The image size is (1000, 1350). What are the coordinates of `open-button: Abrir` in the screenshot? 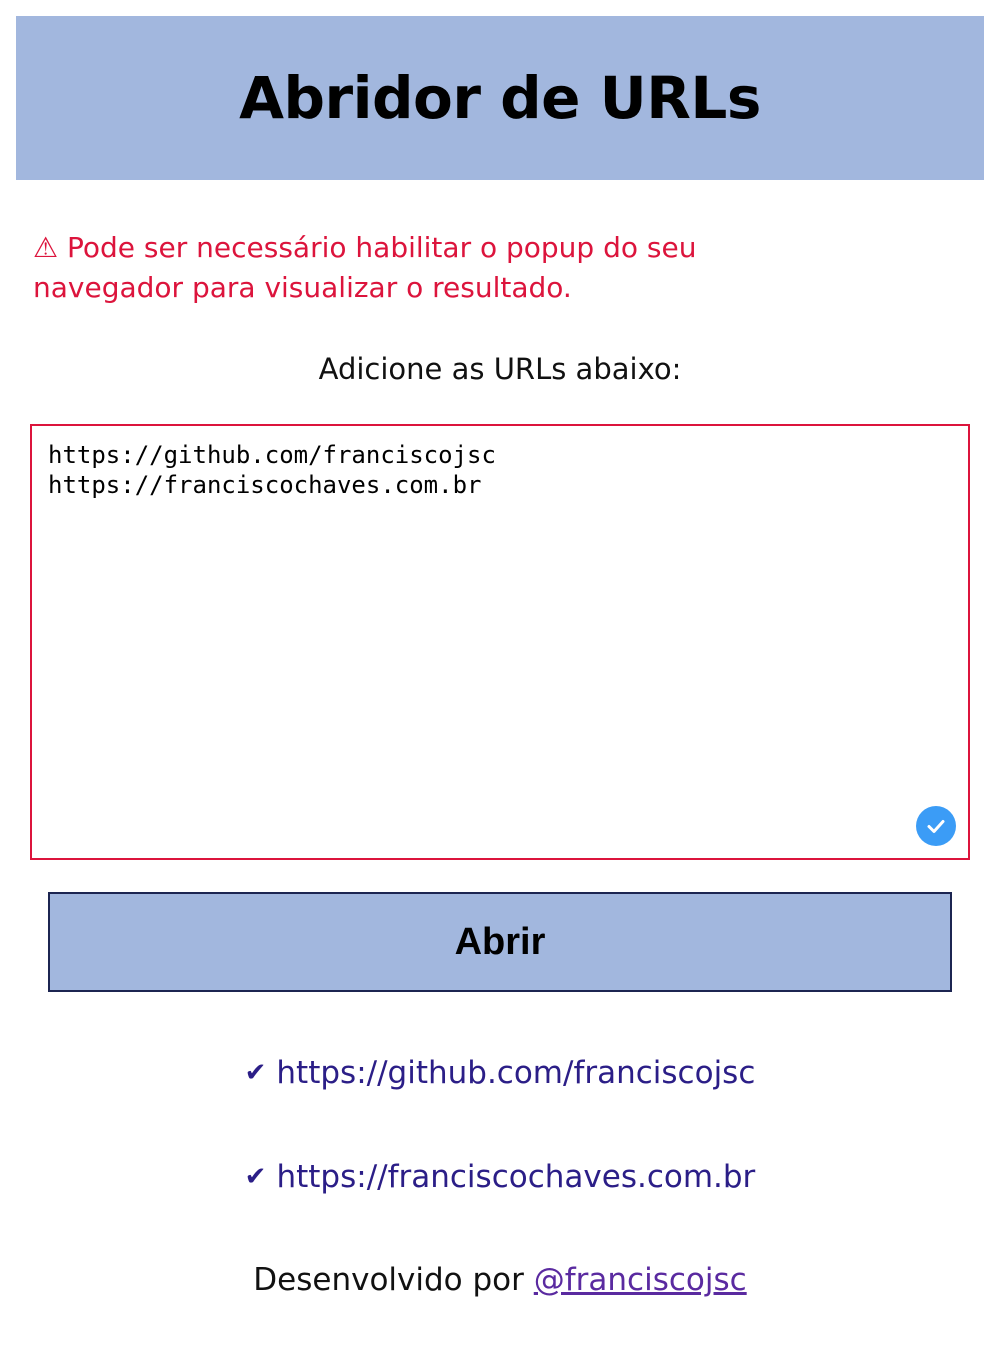 It's located at (500, 942).